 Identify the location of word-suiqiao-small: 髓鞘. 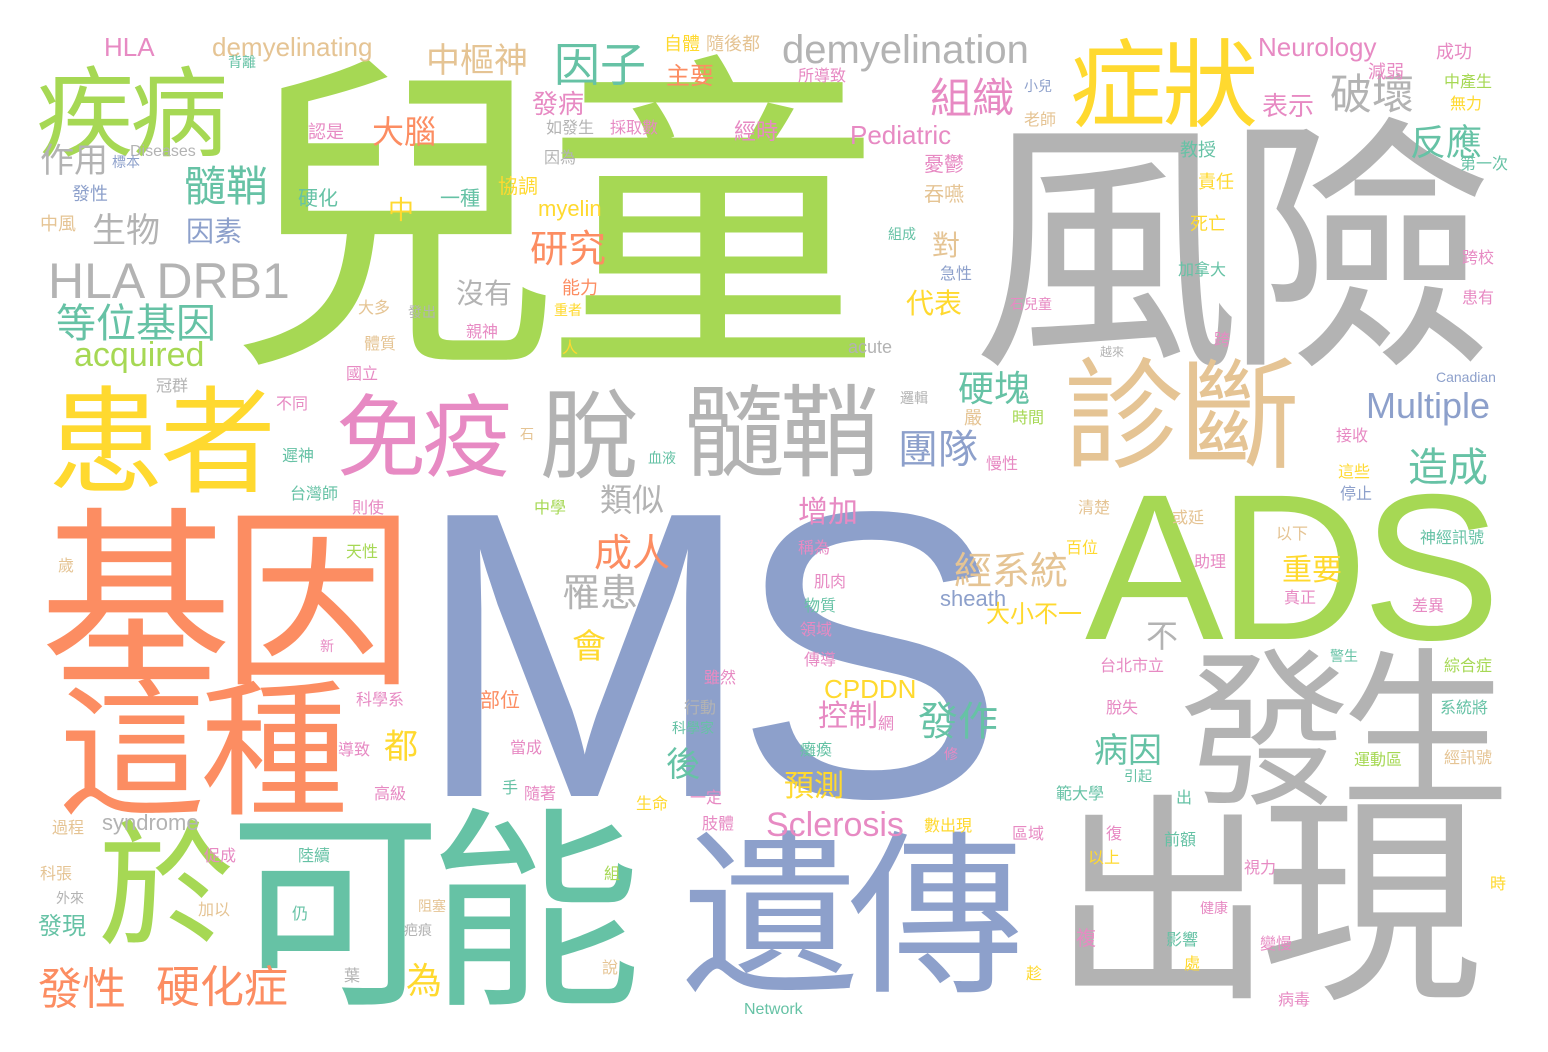
(226, 186).